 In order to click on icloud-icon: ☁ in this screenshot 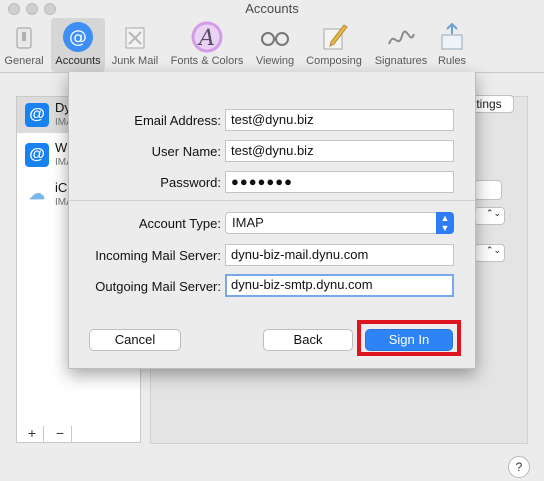, I will do `click(37, 194)`.